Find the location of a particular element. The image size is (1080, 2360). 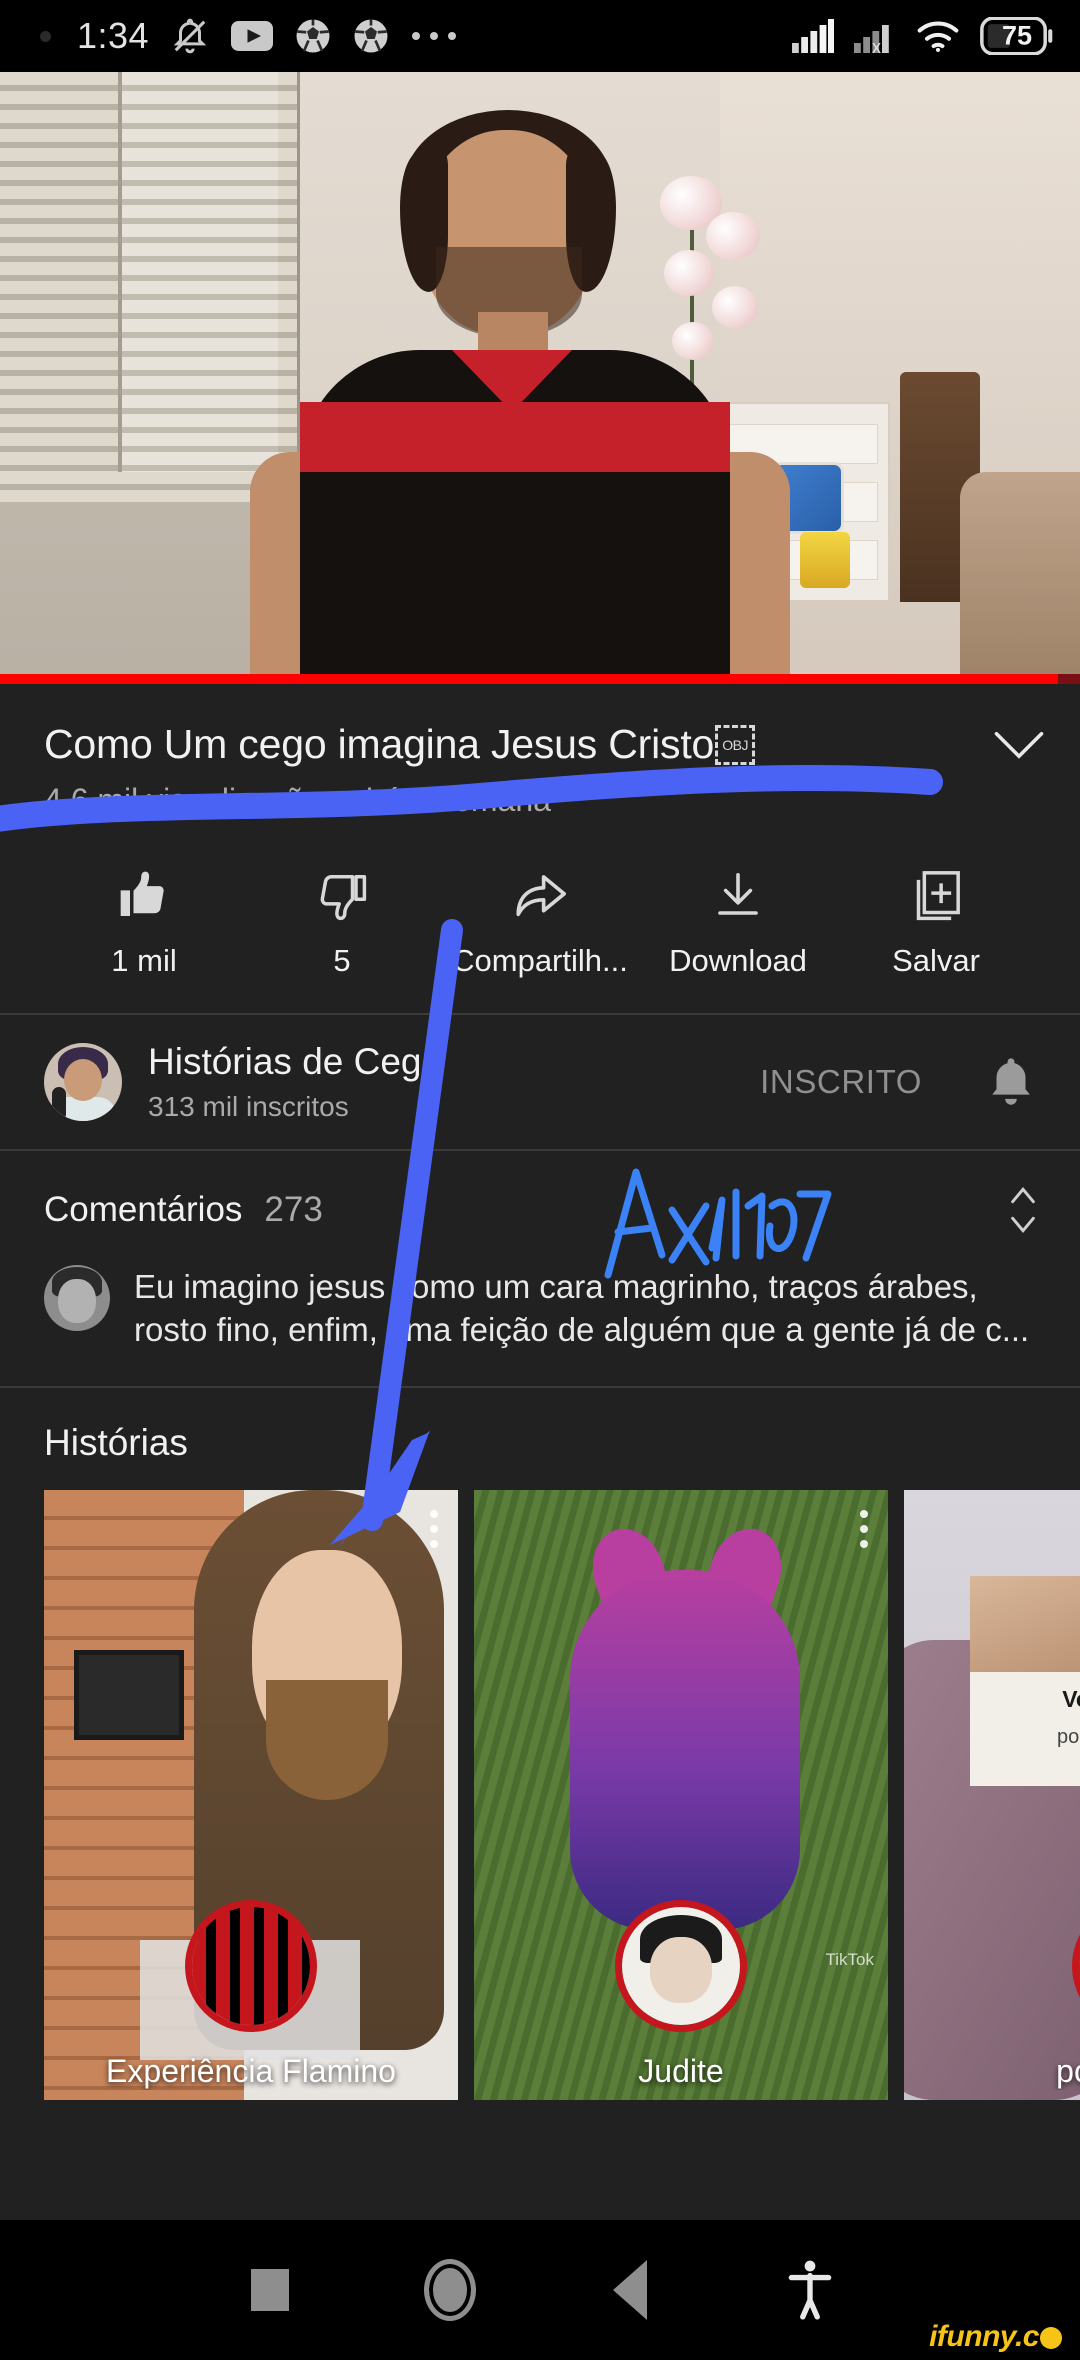

battery-icon: 75 is located at coordinates (1017, 36).